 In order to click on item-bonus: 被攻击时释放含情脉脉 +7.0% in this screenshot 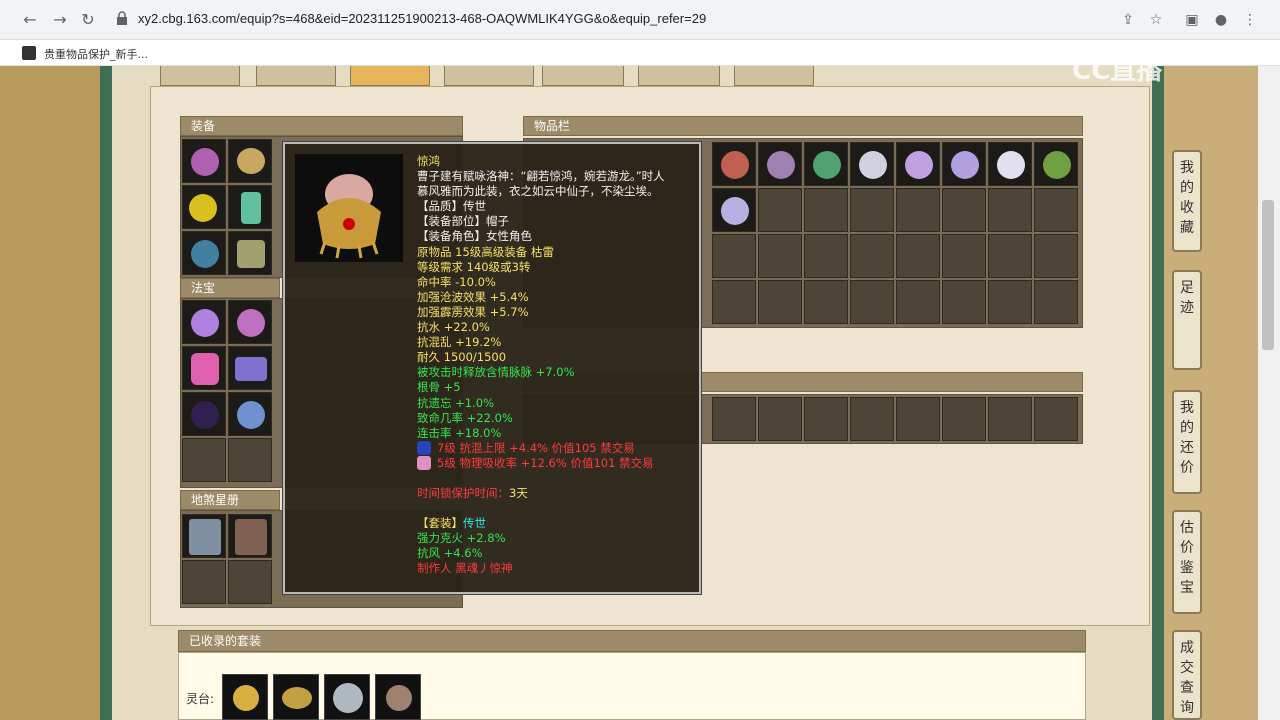, I will do `click(496, 372)`.